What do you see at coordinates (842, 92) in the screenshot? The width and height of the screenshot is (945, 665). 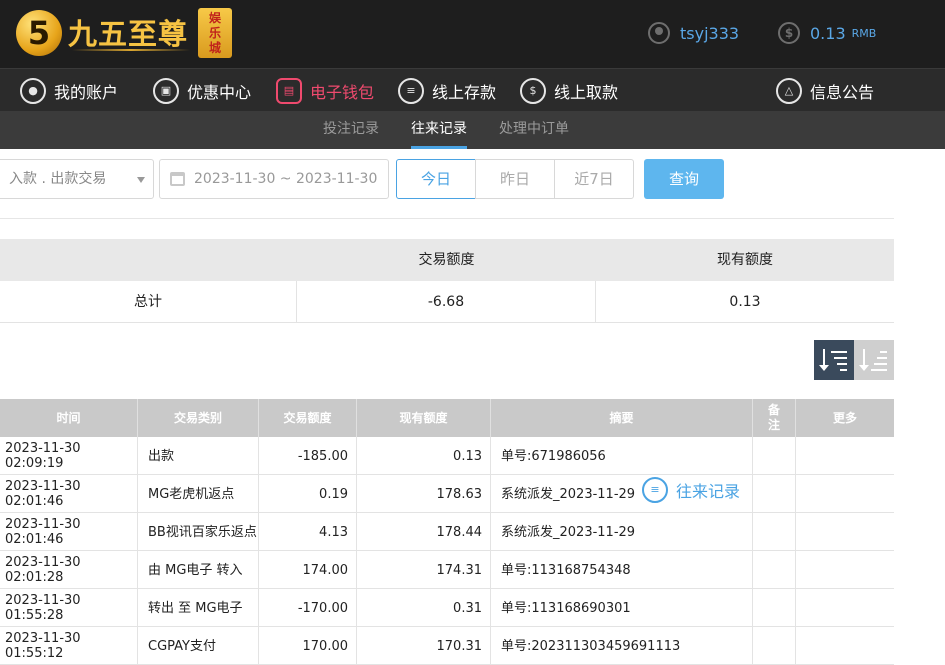 I see `nav-label: 信息公告` at bounding box center [842, 92].